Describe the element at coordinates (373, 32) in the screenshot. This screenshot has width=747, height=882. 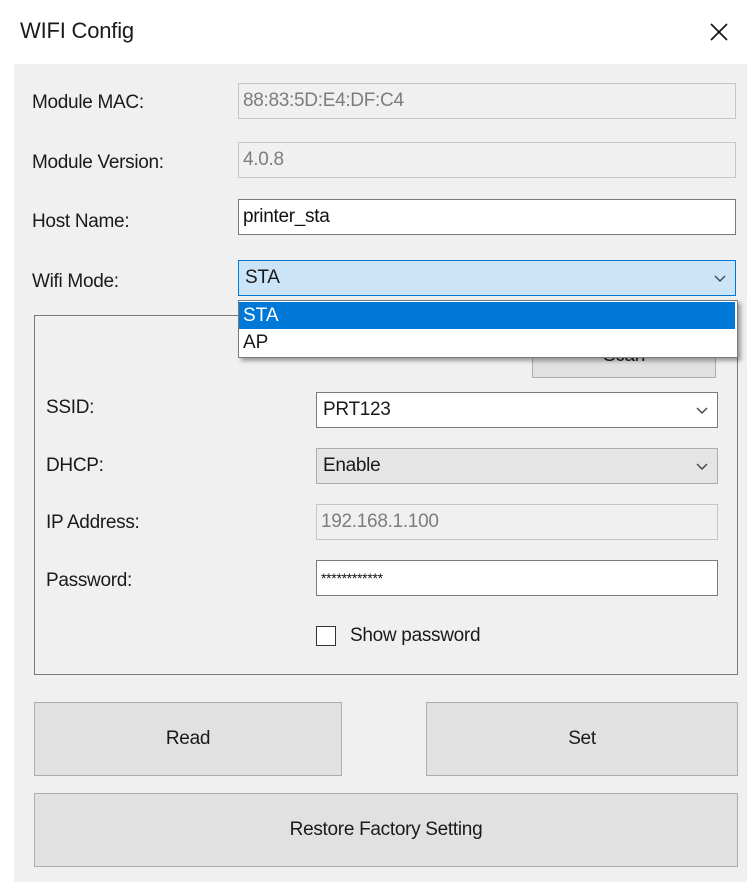
I see `title-bar: WIFI Config` at that location.